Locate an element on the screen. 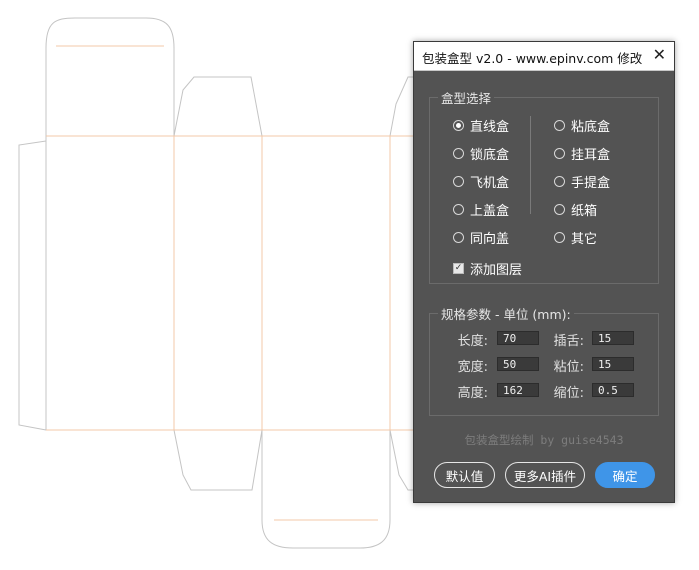 The image size is (699, 570). radio-label: 飞机盒 is located at coordinates (490, 183).